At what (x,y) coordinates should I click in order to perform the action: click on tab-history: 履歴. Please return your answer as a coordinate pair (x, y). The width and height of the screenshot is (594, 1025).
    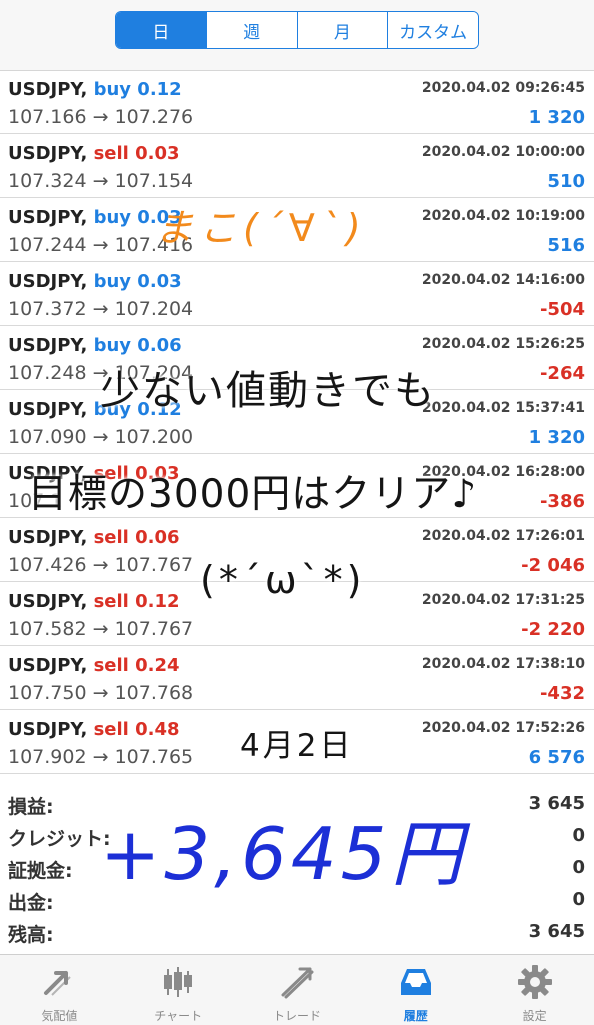
    Looking at the image, I should click on (415, 990).